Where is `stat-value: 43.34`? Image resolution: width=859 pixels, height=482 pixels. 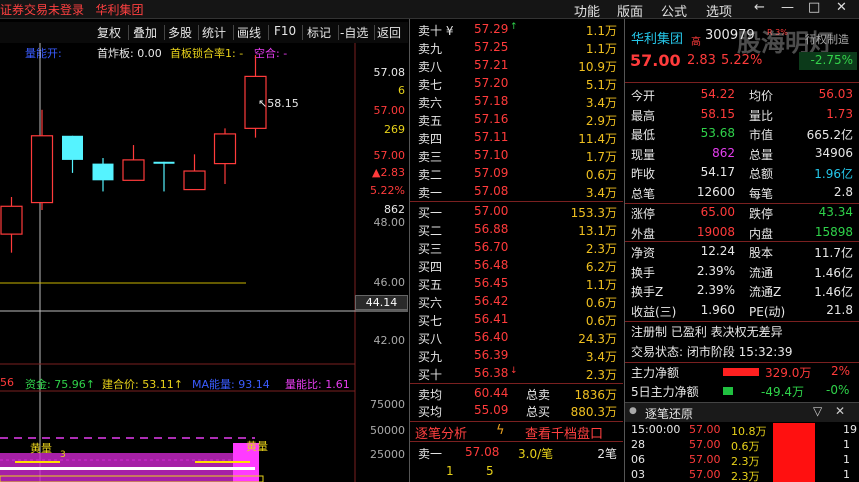
stat-value: 43.34 is located at coordinates (835, 212).